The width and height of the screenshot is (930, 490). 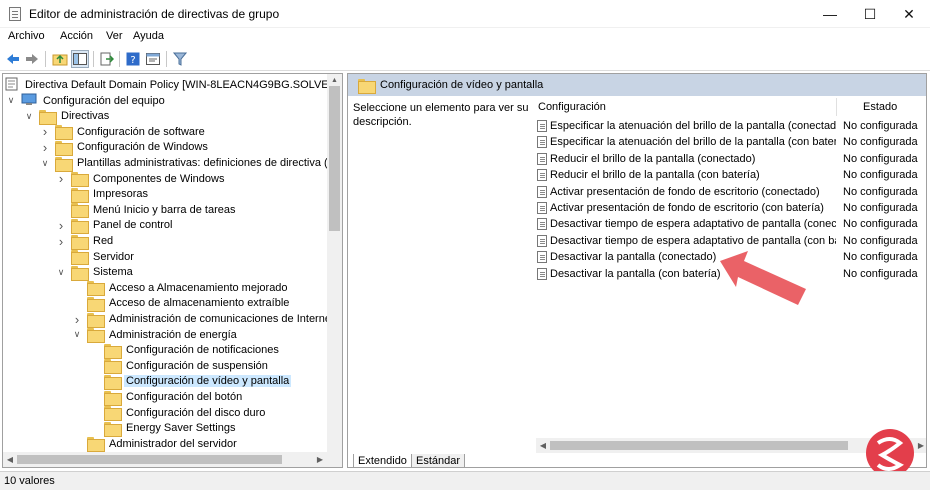 I want to click on scroll-right-icon: ▶, so click(x=320, y=459).